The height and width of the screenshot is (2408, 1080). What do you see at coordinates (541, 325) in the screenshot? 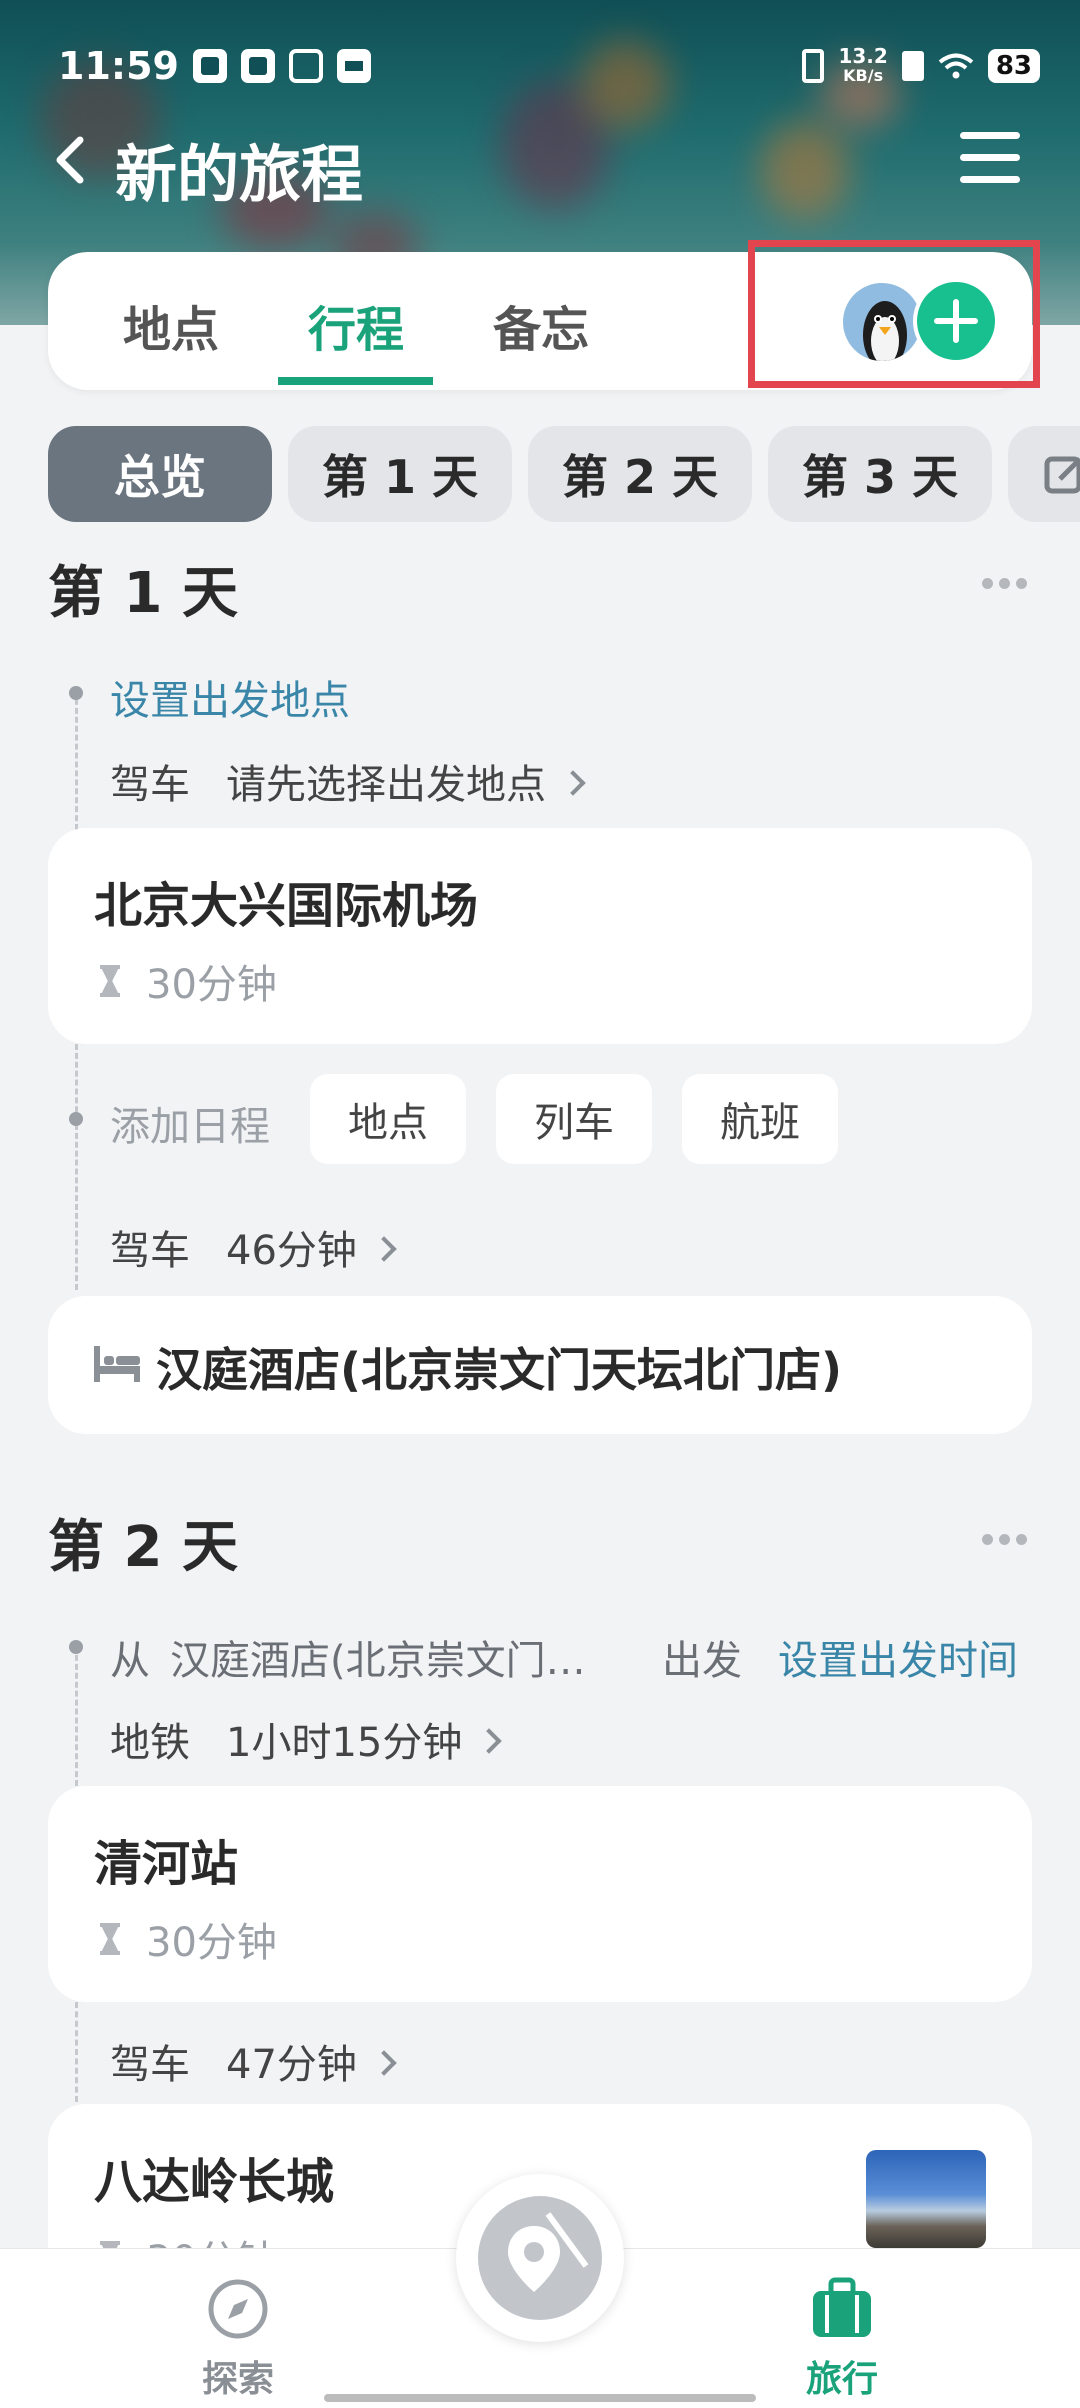
I see `tab-memo: 备忘` at bounding box center [541, 325].